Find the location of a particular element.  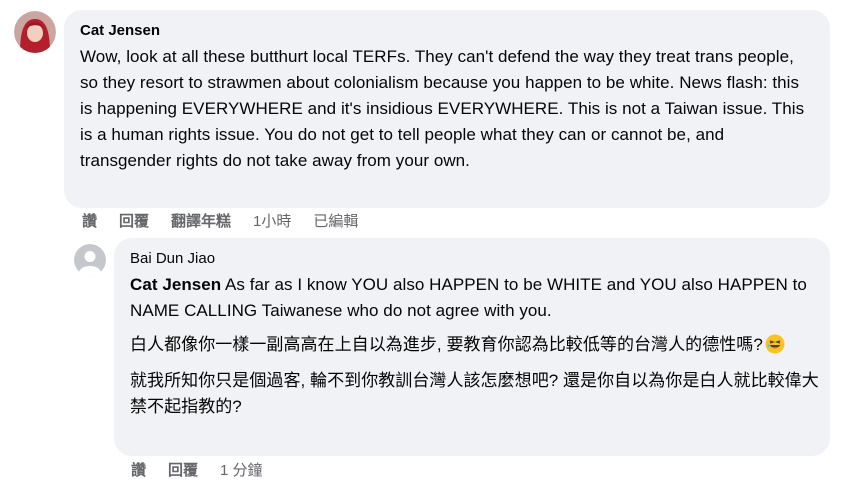

reply-paragraph-2: 白人都像你一樣一副高高在上自以為進步, 要教育你認為比較低等的台灣人的德性嗎? is located at coordinates (475, 345).